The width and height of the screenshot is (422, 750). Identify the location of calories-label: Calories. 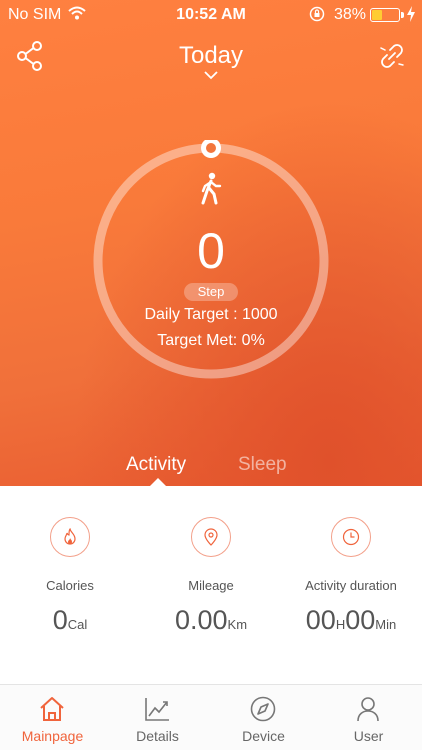
(70, 585).